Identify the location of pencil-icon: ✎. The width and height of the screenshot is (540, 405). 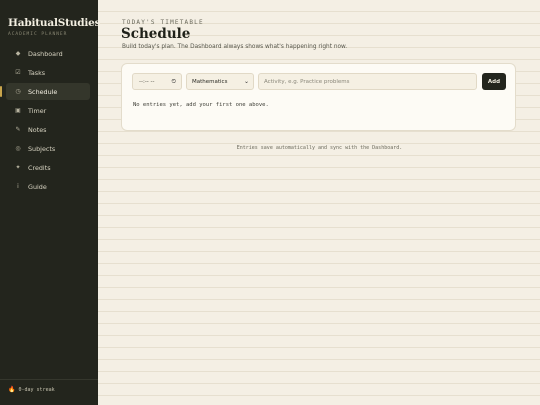
(18, 129).